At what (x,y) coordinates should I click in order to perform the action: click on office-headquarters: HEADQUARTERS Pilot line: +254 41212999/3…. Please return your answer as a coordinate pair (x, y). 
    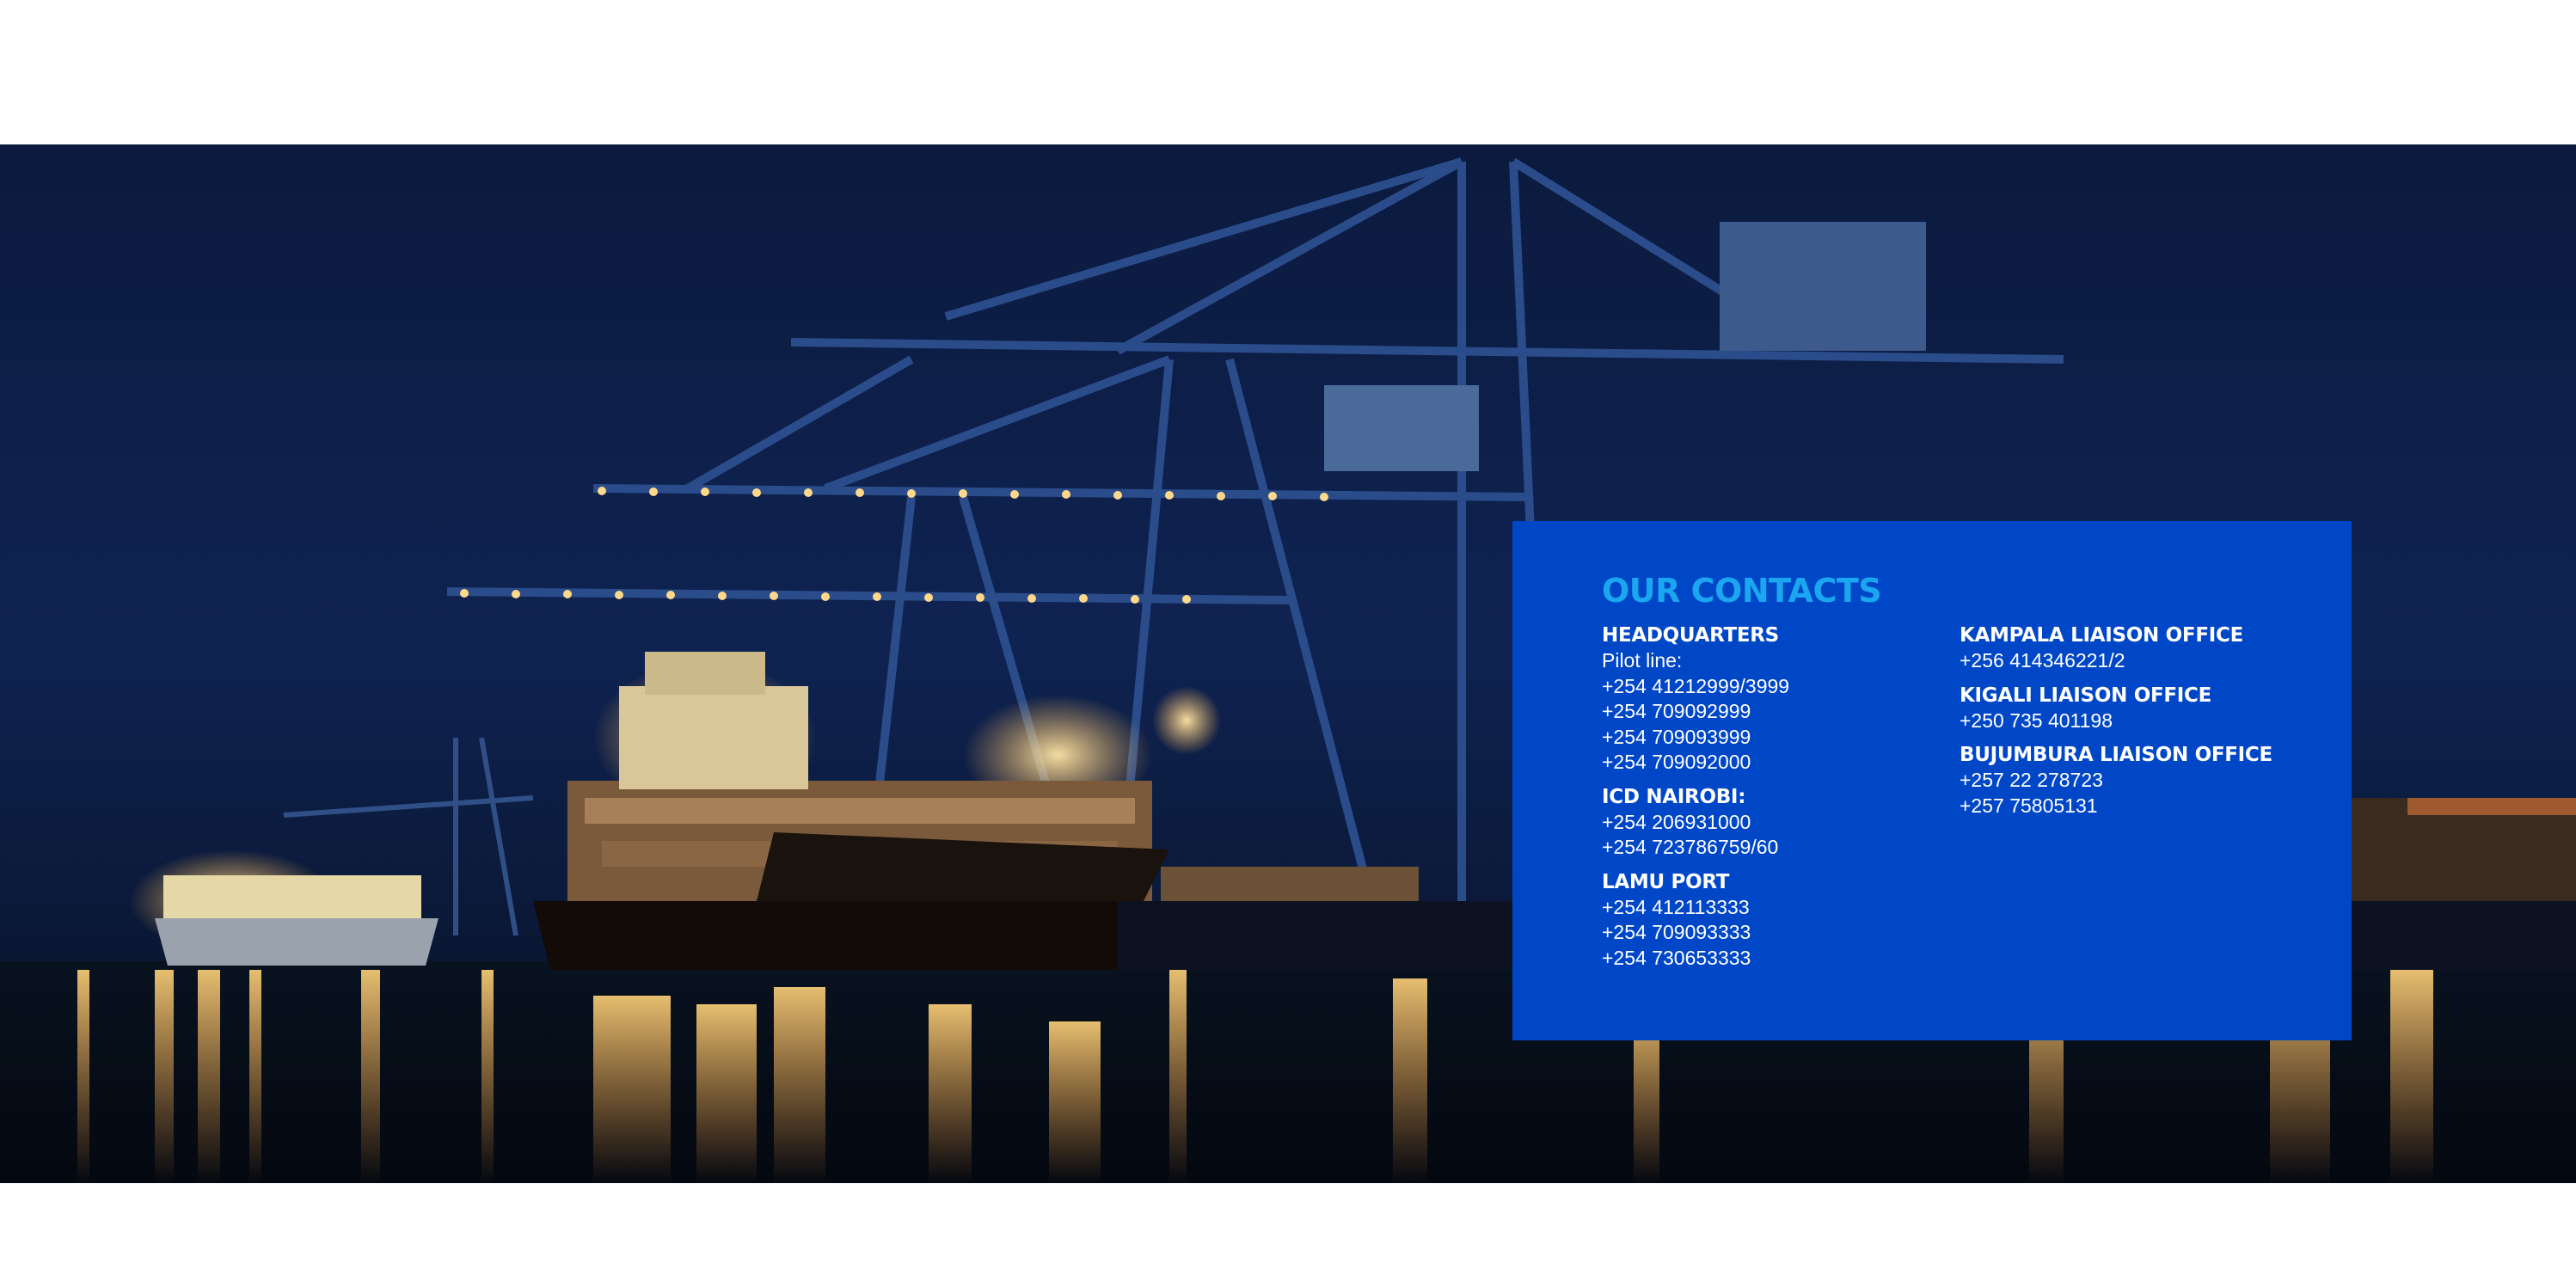
    Looking at the image, I should click on (1781, 699).